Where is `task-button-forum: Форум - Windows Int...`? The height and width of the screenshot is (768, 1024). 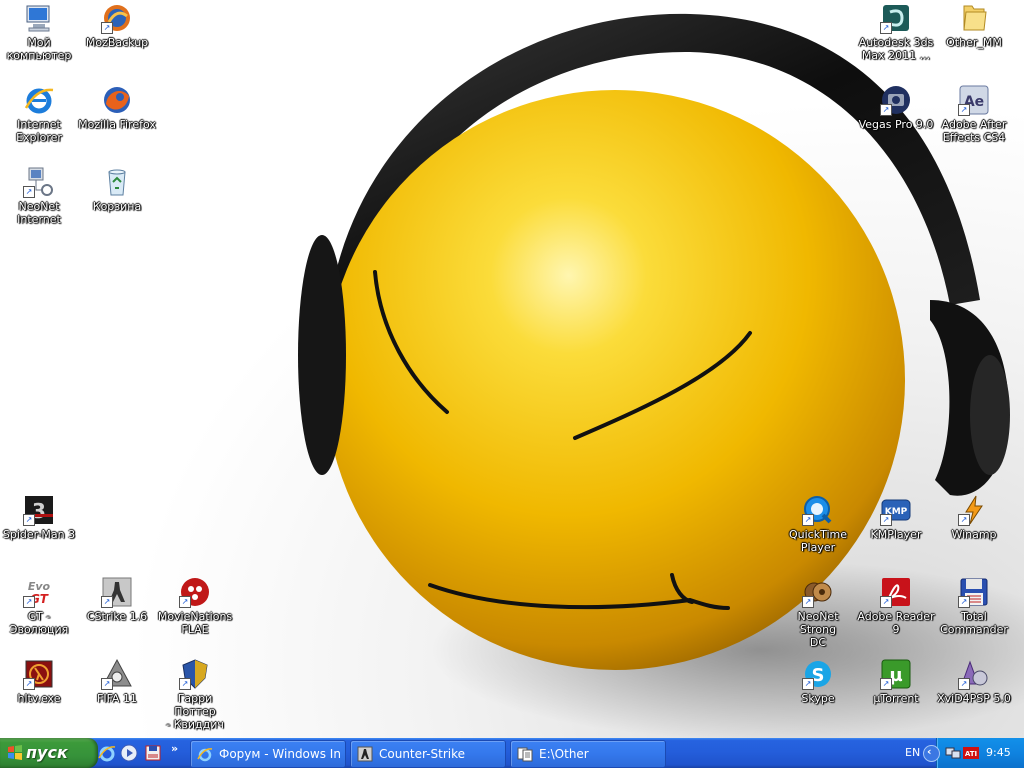 task-button-forum: Форум - Windows Int... is located at coordinates (268, 754).